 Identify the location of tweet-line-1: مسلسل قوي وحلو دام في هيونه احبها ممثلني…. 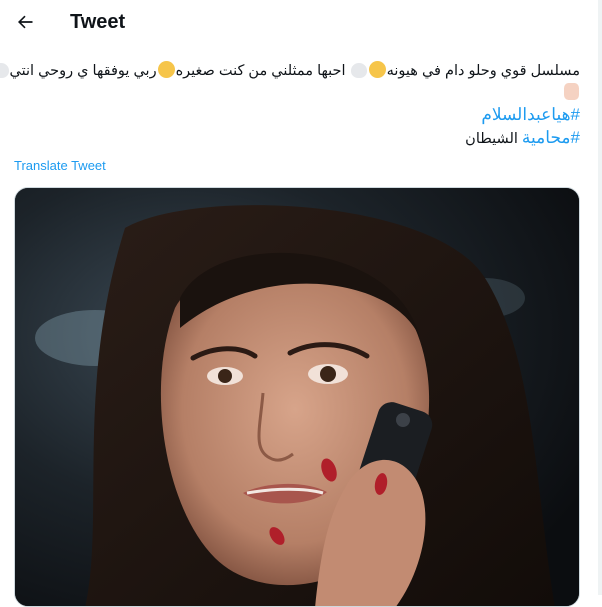
(290, 71).